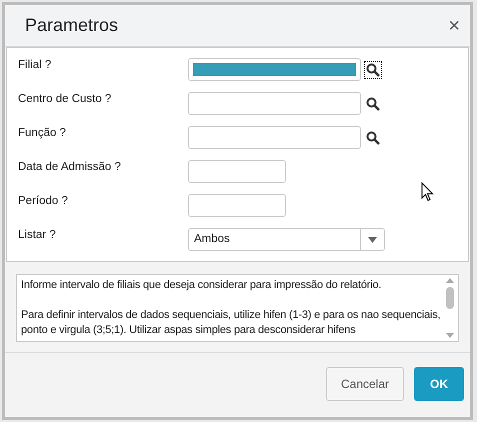 This screenshot has height=422, width=477. Describe the element at coordinates (201, 285) in the screenshot. I see `help-paragraph: Informe intervalo de filiais que deseja considerar para impressão do relatório.` at that location.